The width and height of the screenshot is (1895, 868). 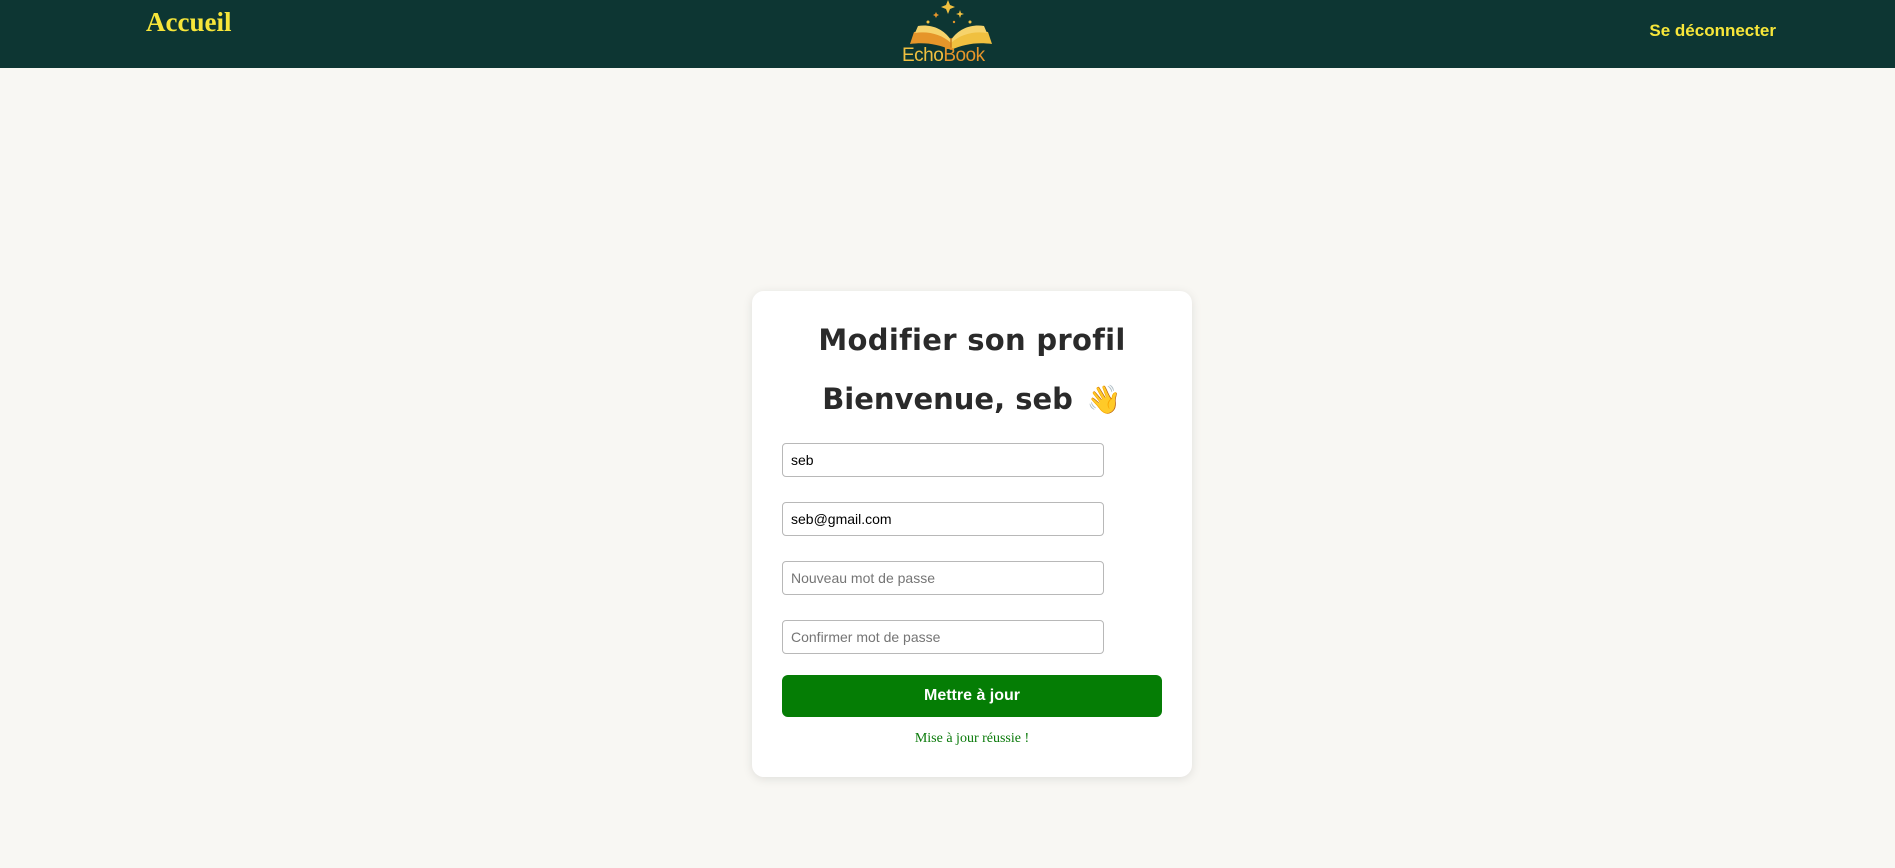 What do you see at coordinates (947, 399) in the screenshot?
I see `welcome-text: Bienvenue, seb` at bounding box center [947, 399].